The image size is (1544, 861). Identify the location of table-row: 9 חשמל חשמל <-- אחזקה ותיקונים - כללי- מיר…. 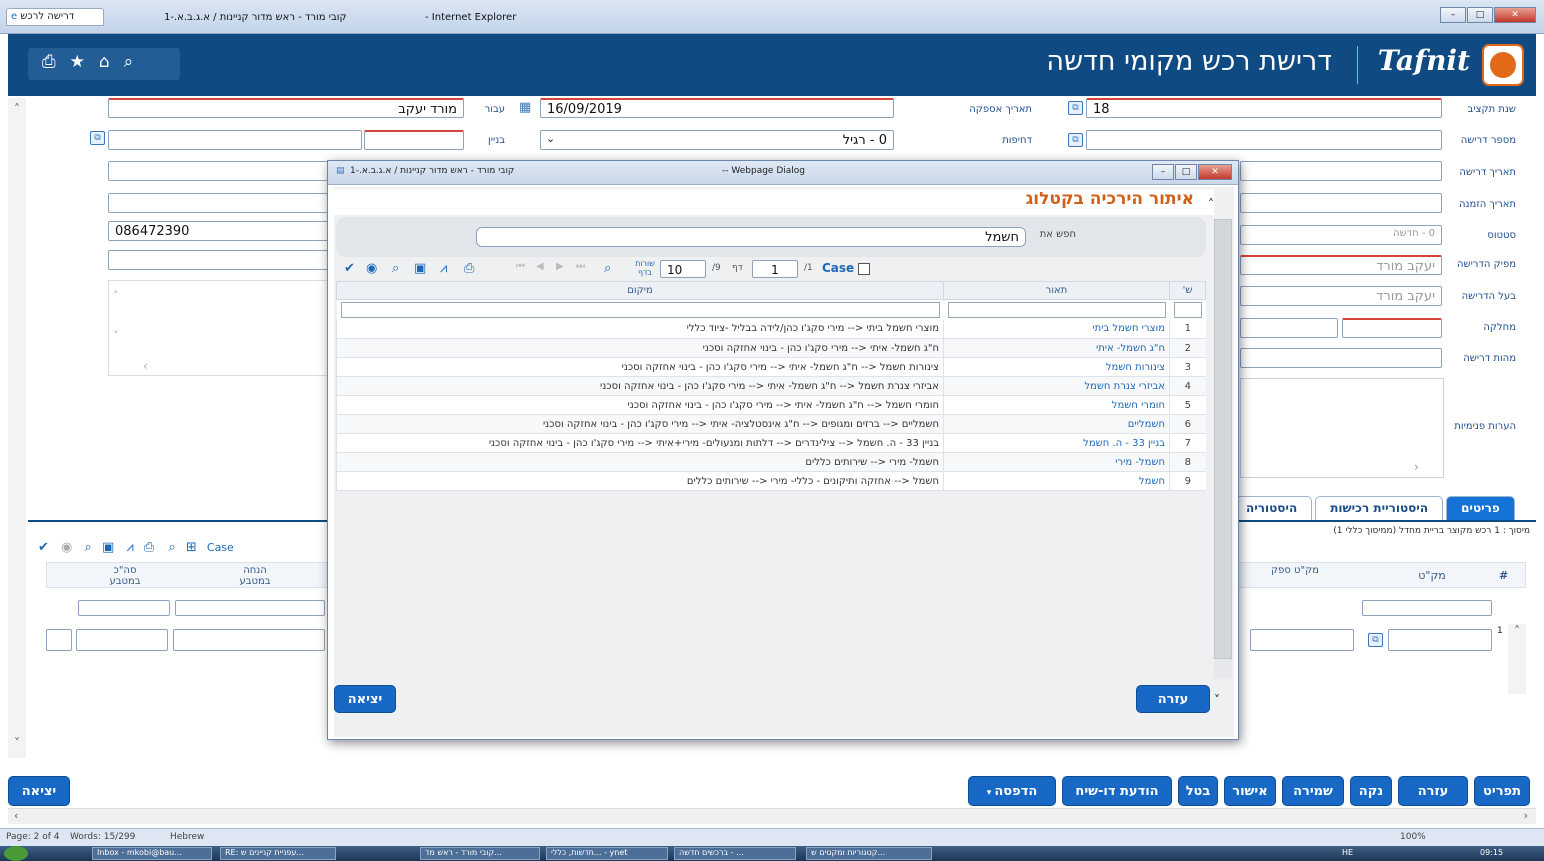
(771, 481).